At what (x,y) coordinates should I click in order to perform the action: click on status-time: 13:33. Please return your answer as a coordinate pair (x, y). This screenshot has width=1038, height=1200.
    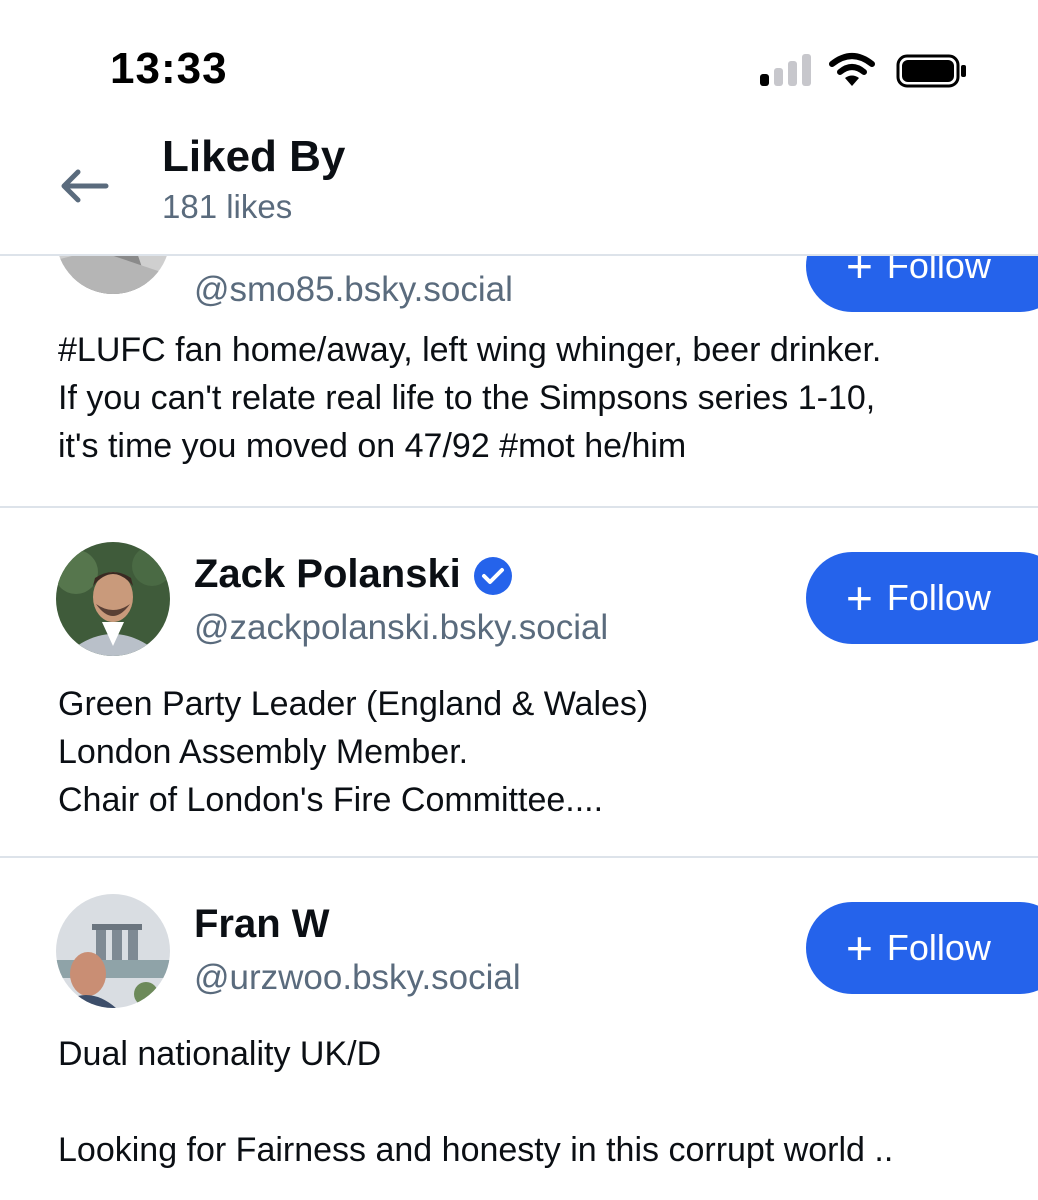
    Looking at the image, I should click on (169, 68).